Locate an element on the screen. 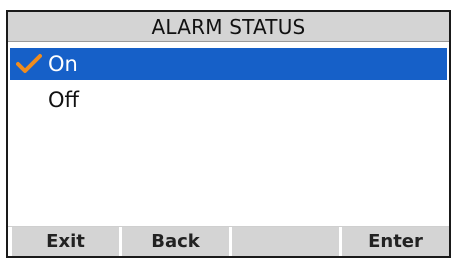 This screenshot has width=455, height=260. page-title: ALARM STATUS is located at coordinates (228, 26).